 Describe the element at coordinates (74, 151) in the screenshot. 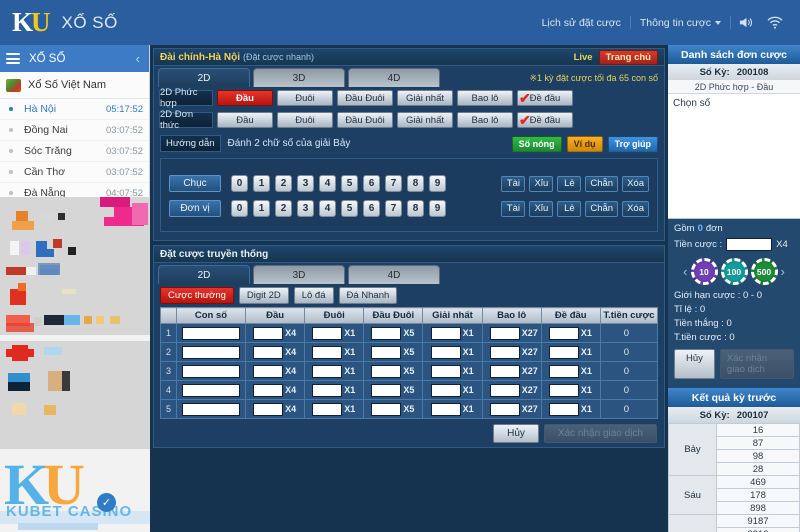

I see `sidebar-item-2: Sóc Trăng 03:07:52` at that location.